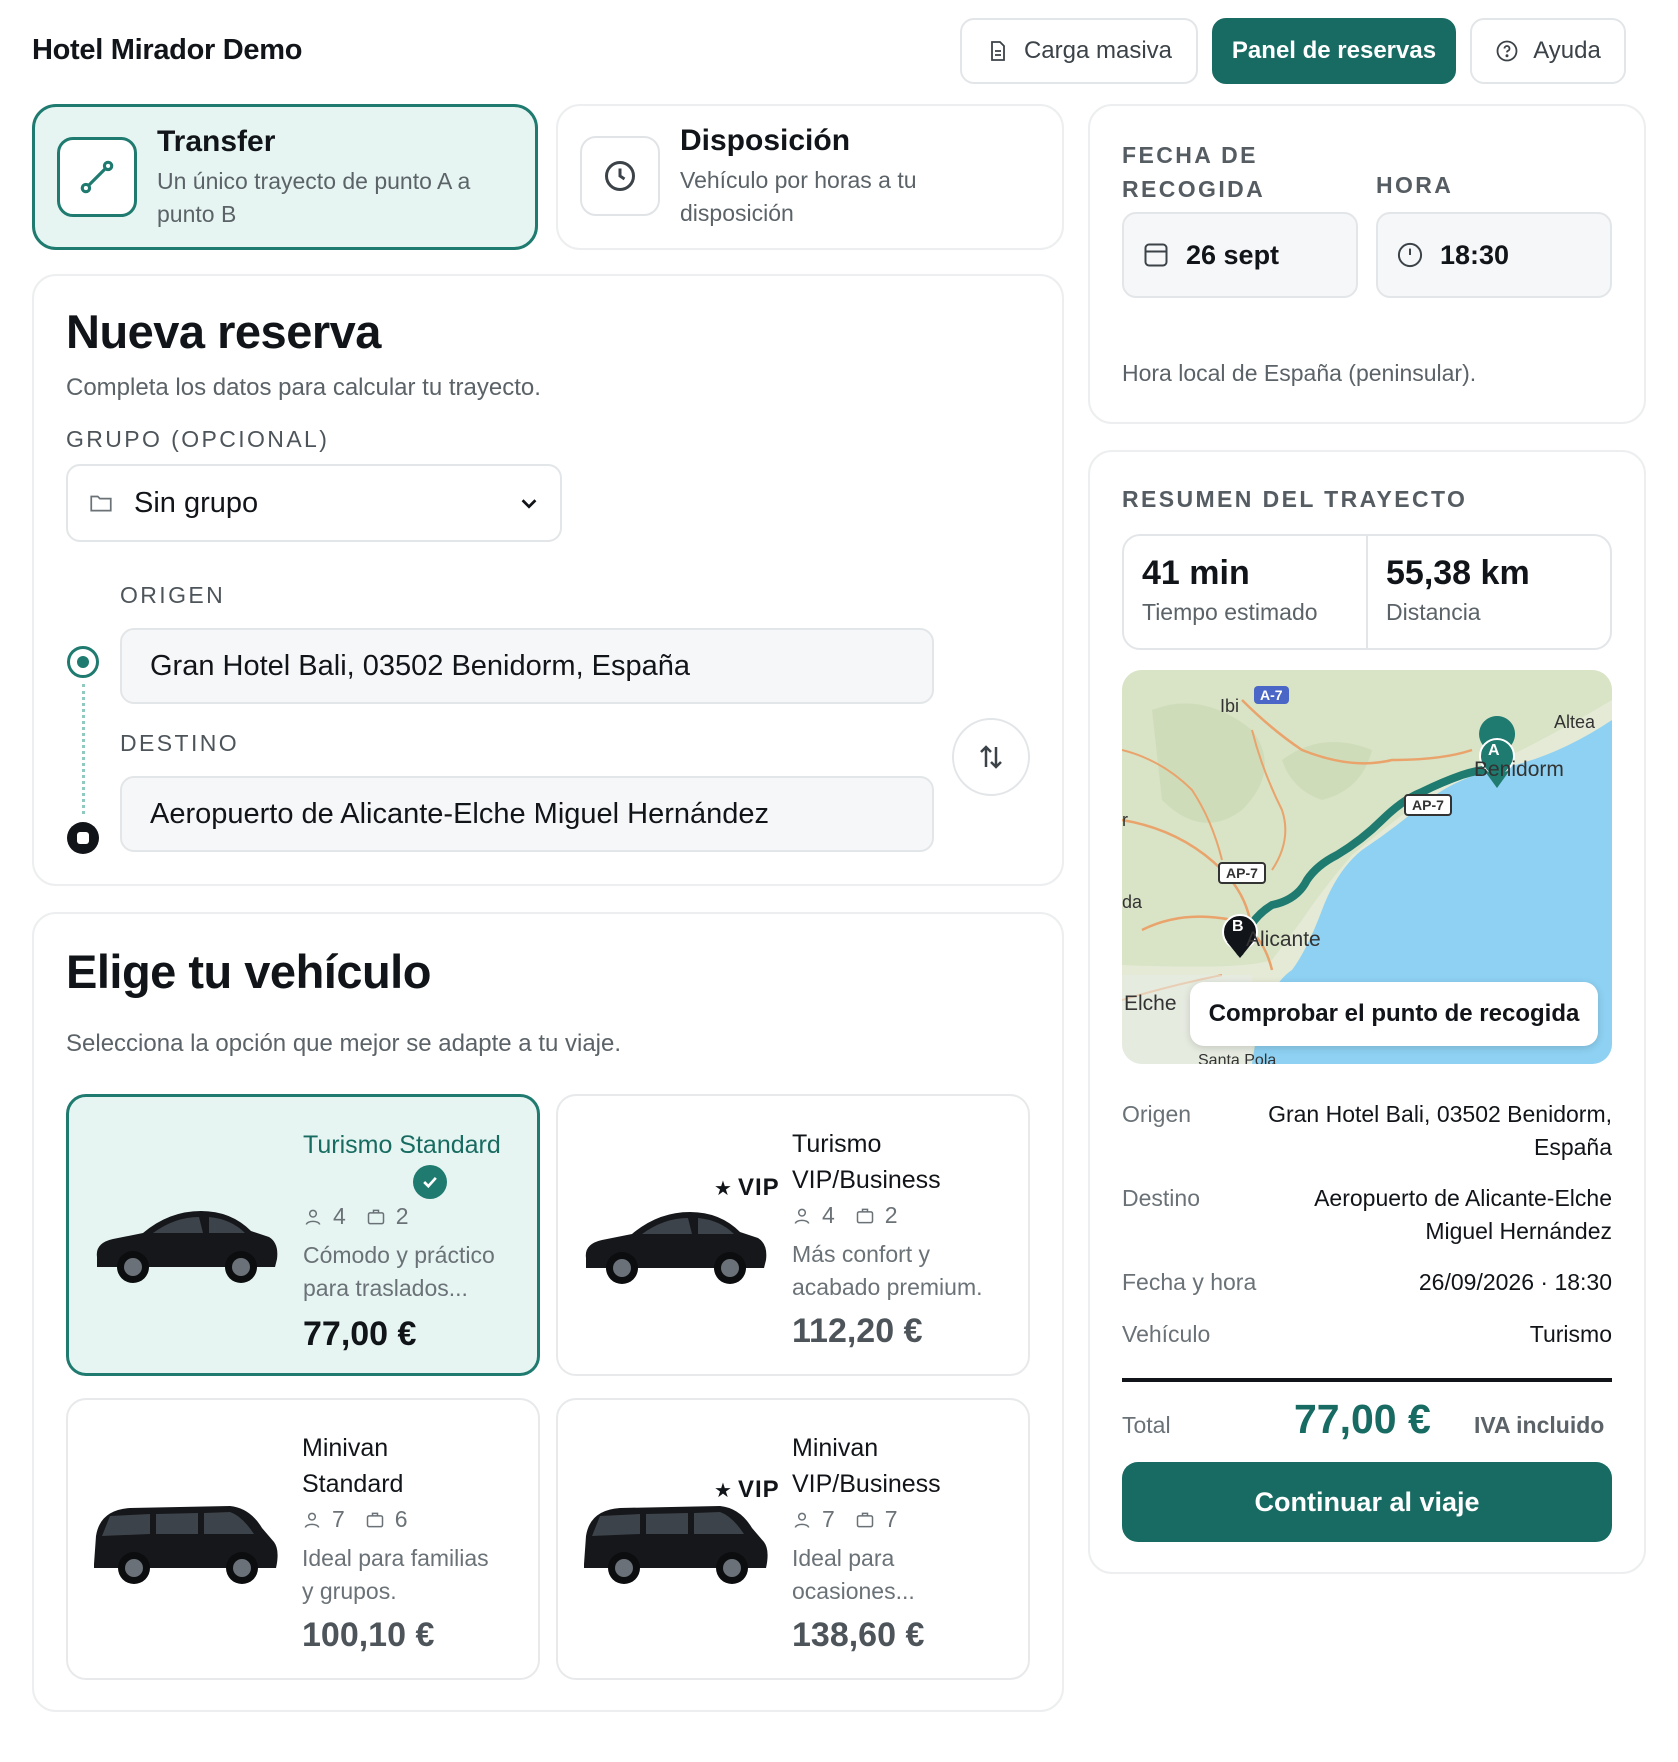  I want to click on vehicle-name-text: Turismo Standard, so click(402, 1145).